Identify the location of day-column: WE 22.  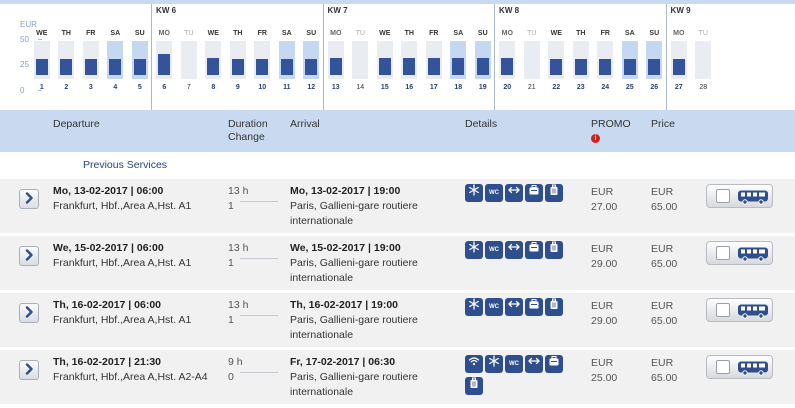
(556, 57).